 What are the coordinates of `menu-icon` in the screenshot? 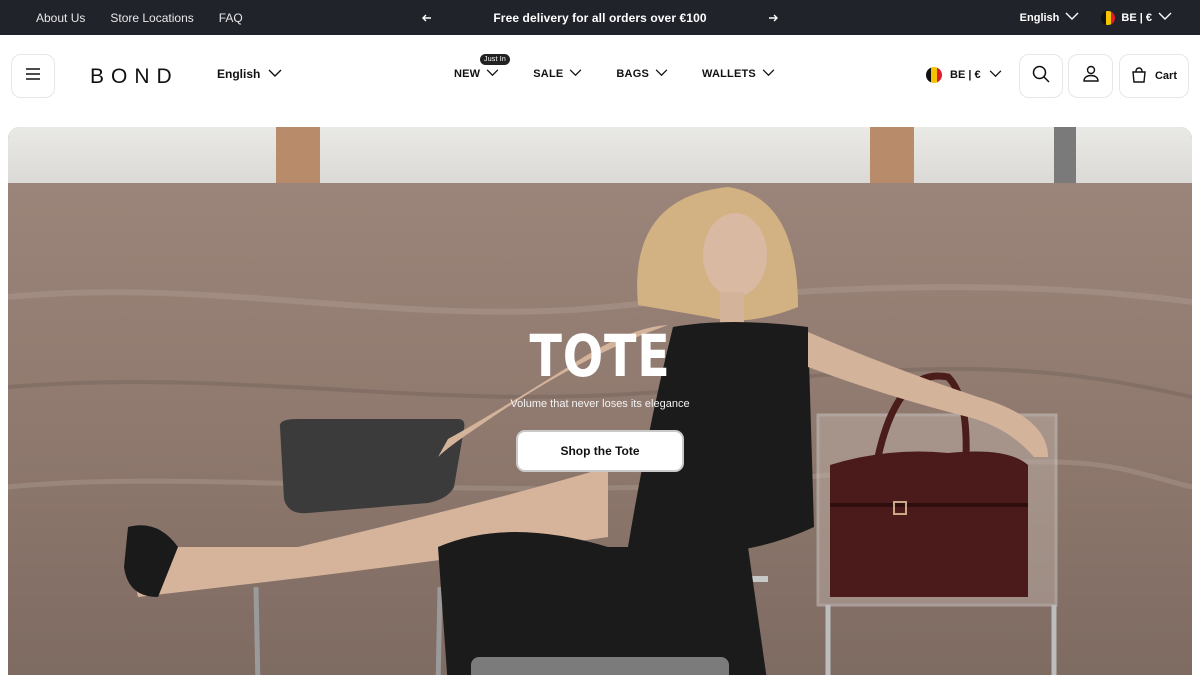 It's located at (33, 76).